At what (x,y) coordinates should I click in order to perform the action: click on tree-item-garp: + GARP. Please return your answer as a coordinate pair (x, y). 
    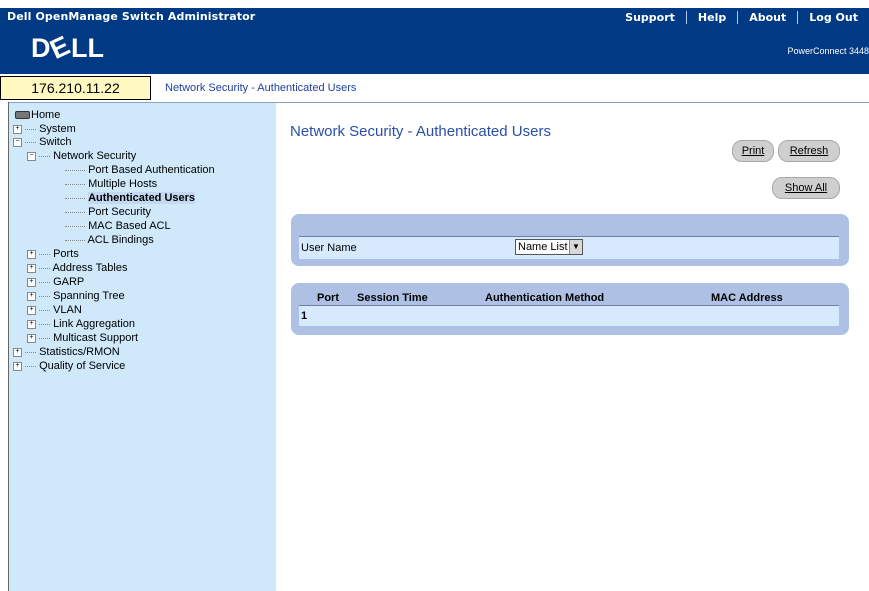
    Looking at the image, I should click on (55, 282).